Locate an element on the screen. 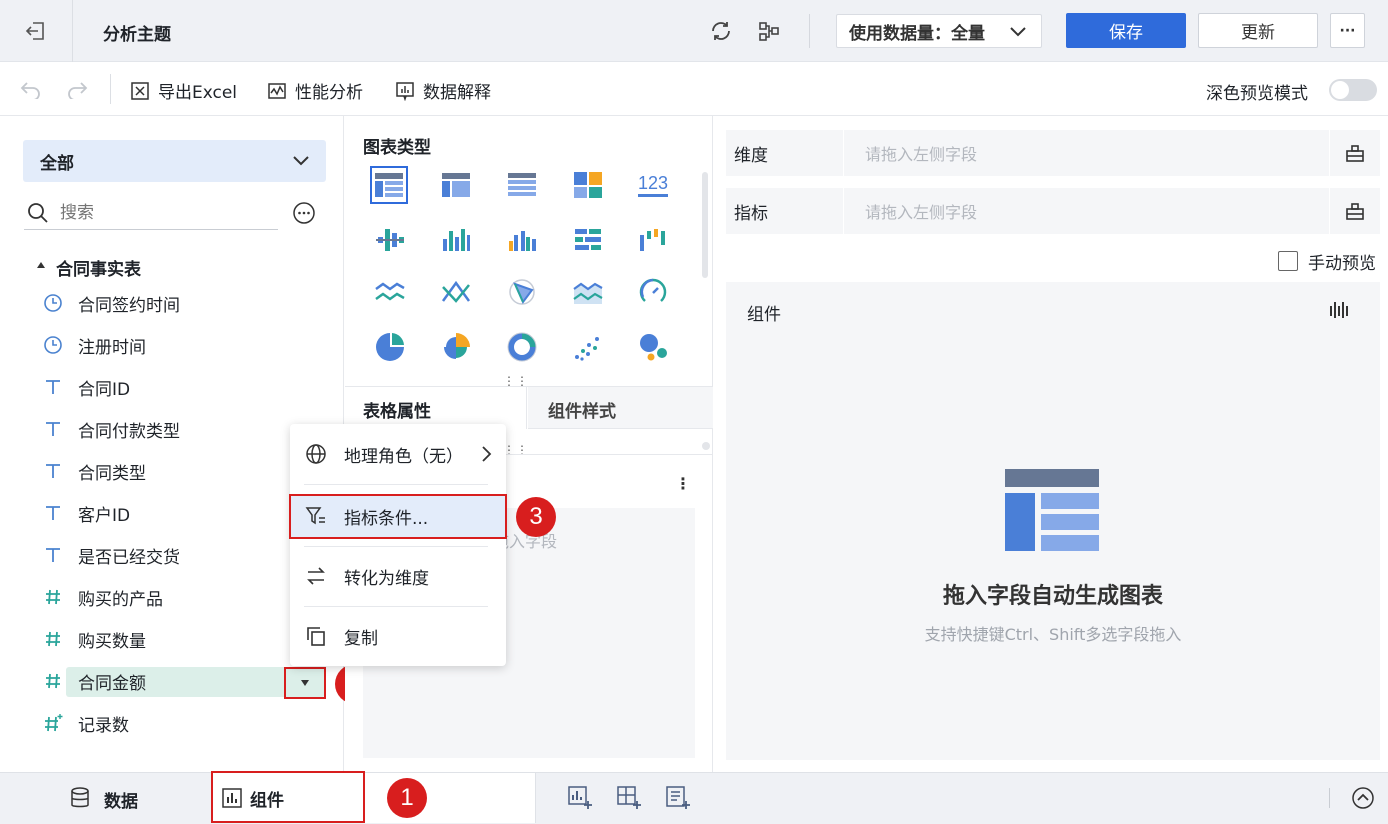 The width and height of the screenshot is (1388, 824). bottom-divider is located at coordinates (1329, 798).